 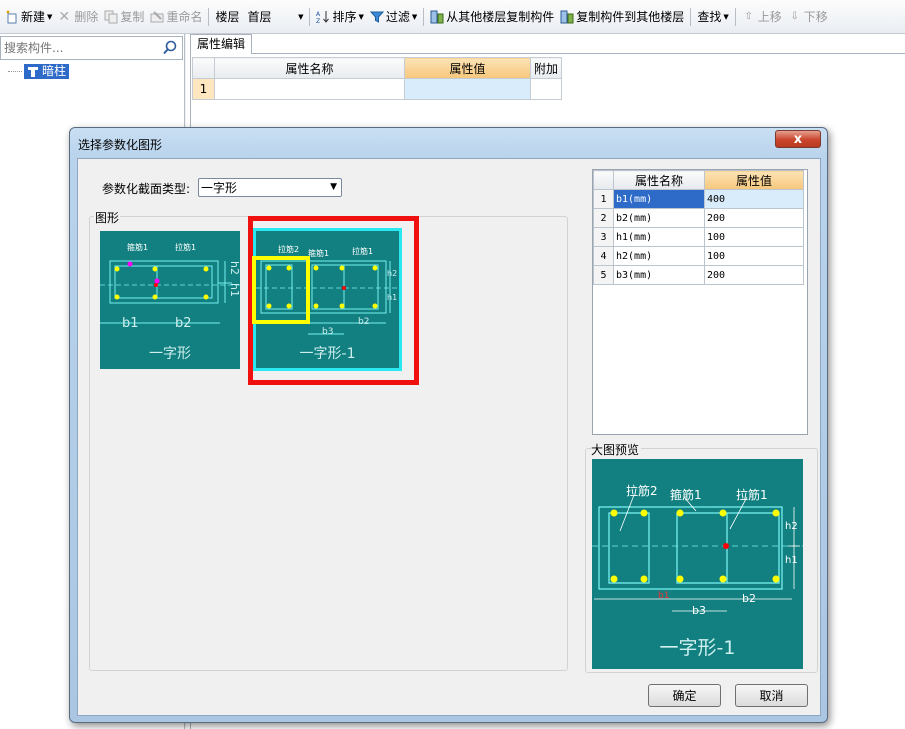 What do you see at coordinates (157, 16) in the screenshot?
I see `rename-icon` at bounding box center [157, 16].